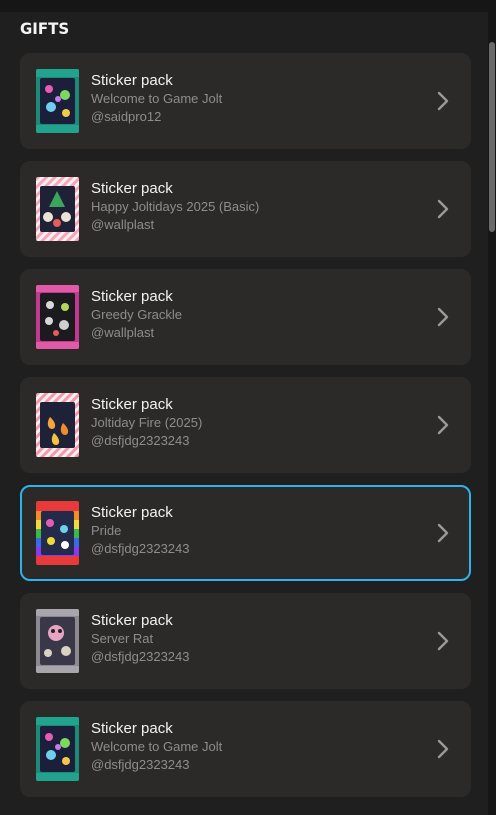  Describe the element at coordinates (45, 29) in the screenshot. I see `section-title: GIFTS` at that location.